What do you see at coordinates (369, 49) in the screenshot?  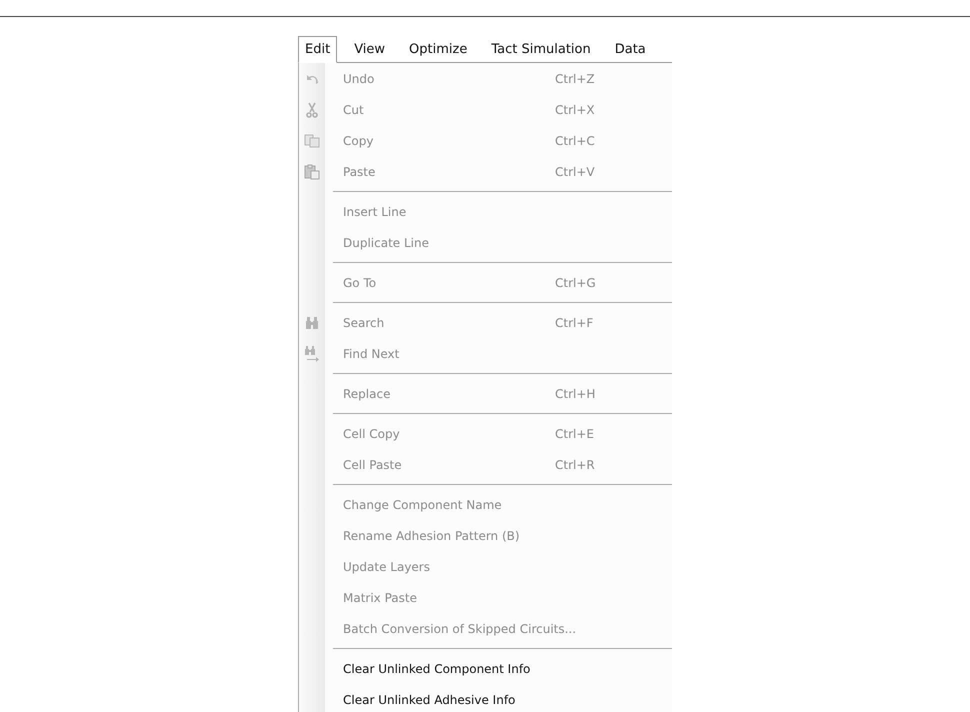 I see `menu-bar-item: View` at bounding box center [369, 49].